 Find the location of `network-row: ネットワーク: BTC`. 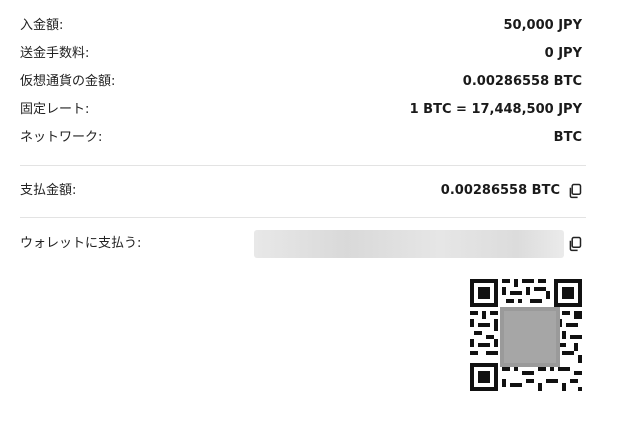

network-row: ネットワーク: BTC is located at coordinates (303, 138).